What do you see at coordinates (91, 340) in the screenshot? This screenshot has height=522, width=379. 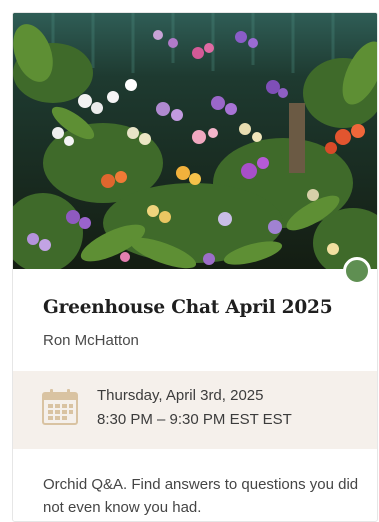 I see `event-host: Ron McHatton` at bounding box center [91, 340].